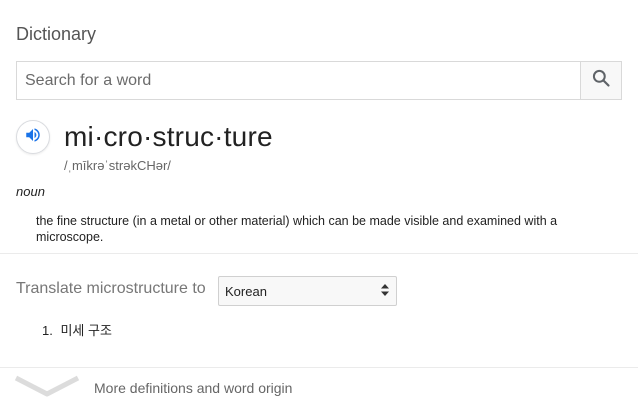  I want to click on more-definitions-label: More definitions and word origin, so click(193, 388).